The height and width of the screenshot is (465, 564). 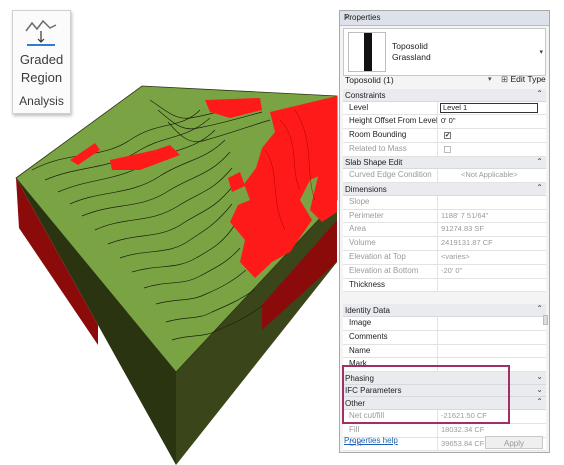 I want to click on graded-region-label-line2: Region, so click(x=41, y=77).